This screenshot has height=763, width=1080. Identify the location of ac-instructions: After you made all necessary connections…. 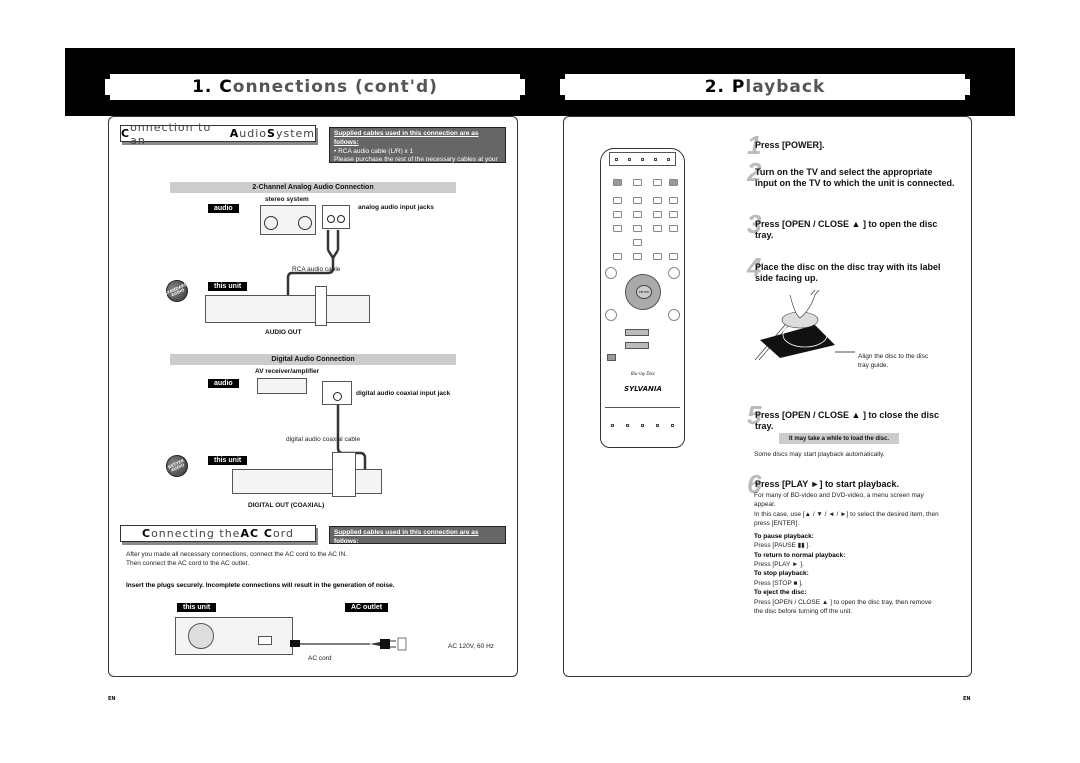
(237, 559).